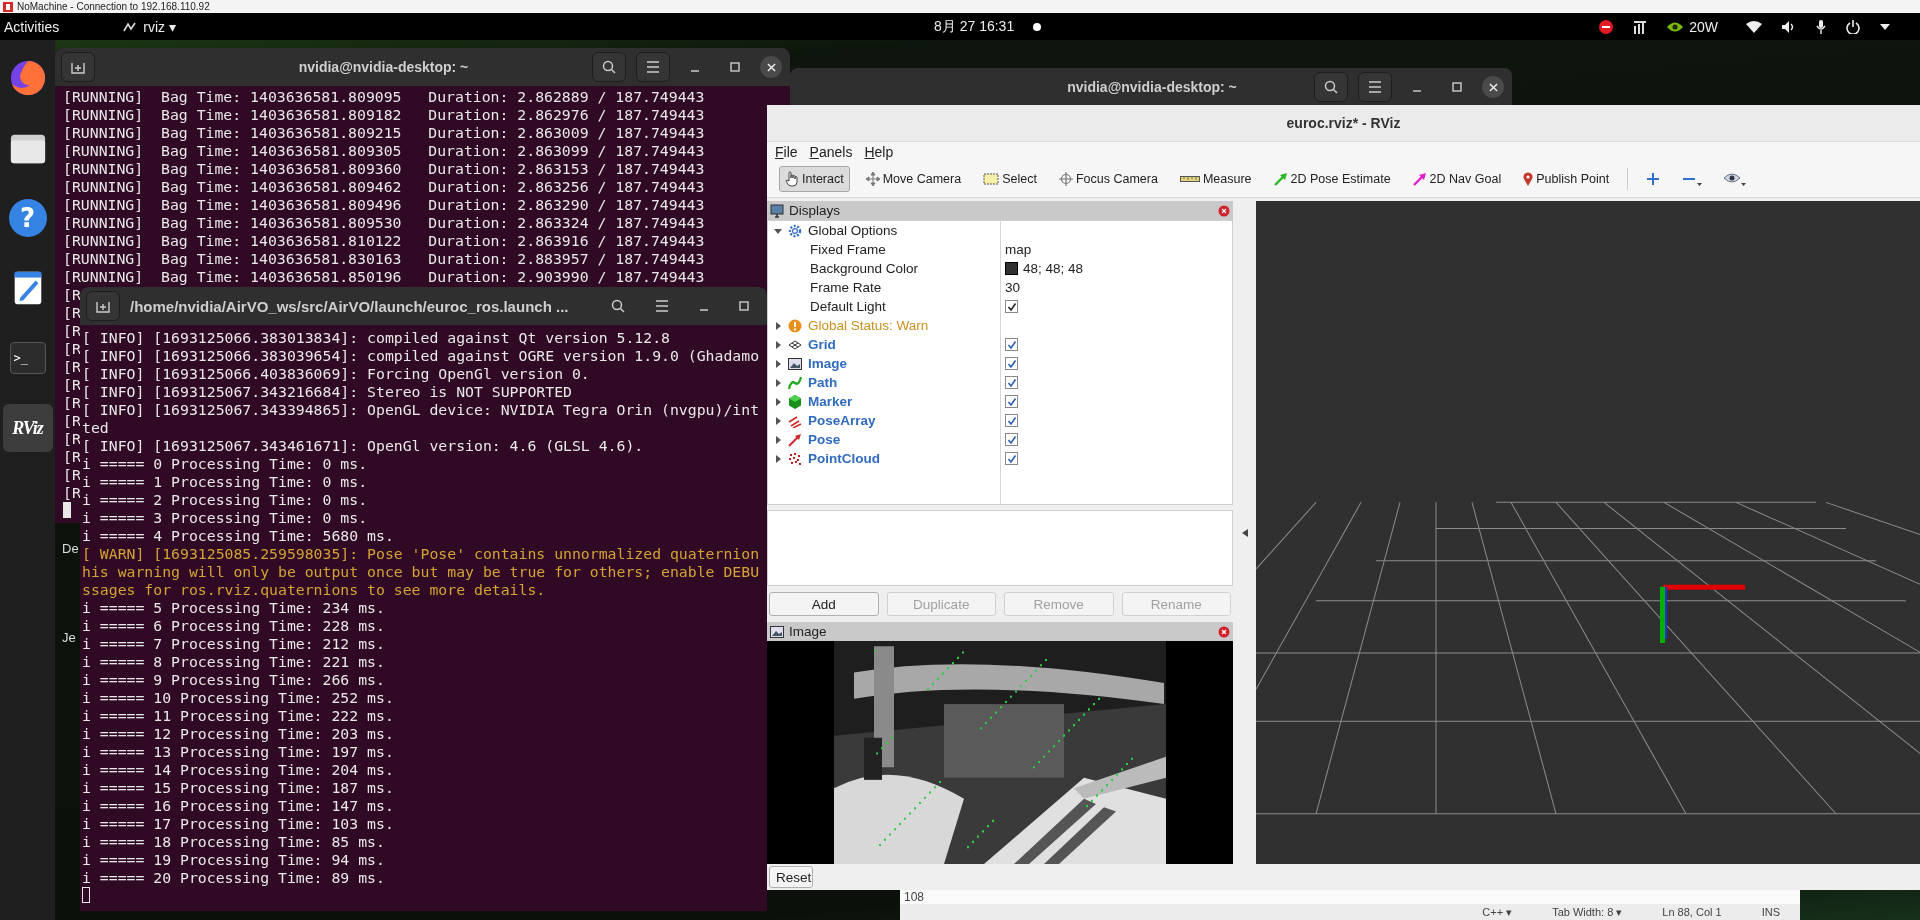 This screenshot has width=1920, height=920. What do you see at coordinates (1108, 179) in the screenshot?
I see `tool-button: Focus Camera` at bounding box center [1108, 179].